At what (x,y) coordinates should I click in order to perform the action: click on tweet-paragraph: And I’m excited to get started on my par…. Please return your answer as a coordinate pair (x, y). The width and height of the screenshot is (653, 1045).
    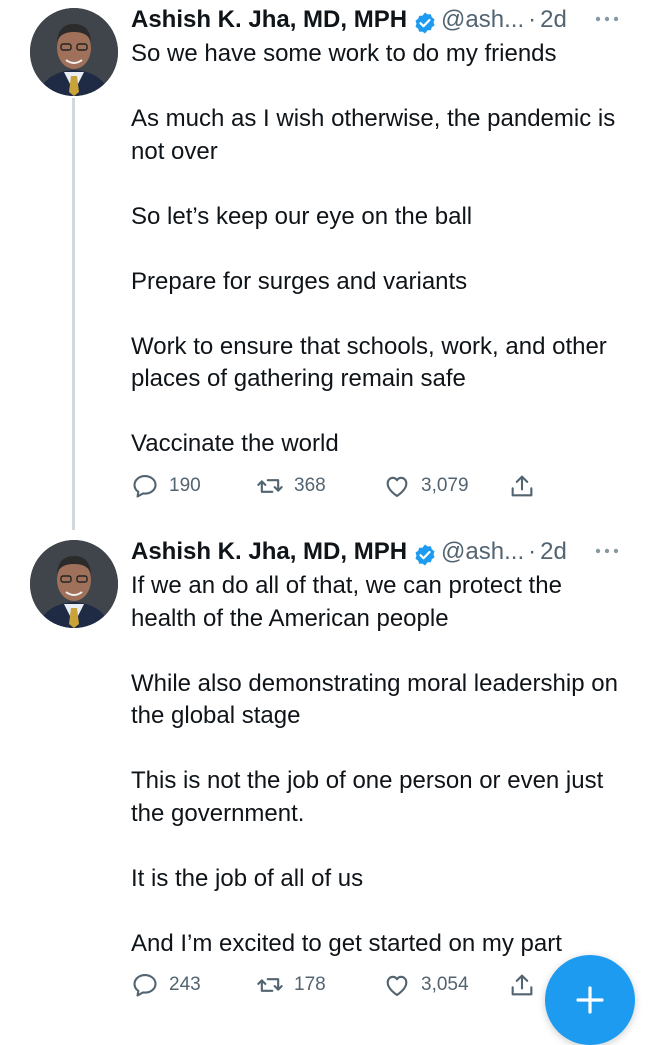
    Looking at the image, I should click on (346, 943).